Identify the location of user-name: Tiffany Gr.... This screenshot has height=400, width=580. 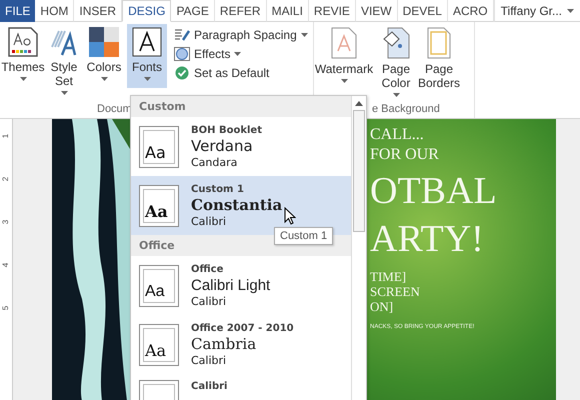
(531, 11).